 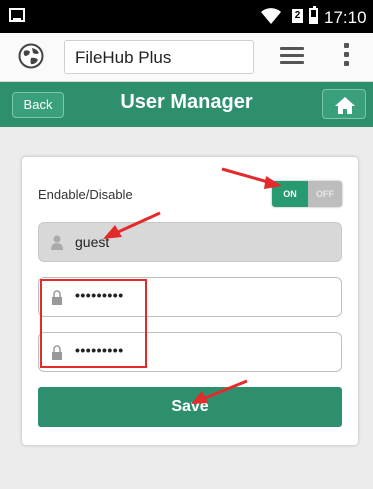 I want to click on wifi-icon, so click(x=271, y=16).